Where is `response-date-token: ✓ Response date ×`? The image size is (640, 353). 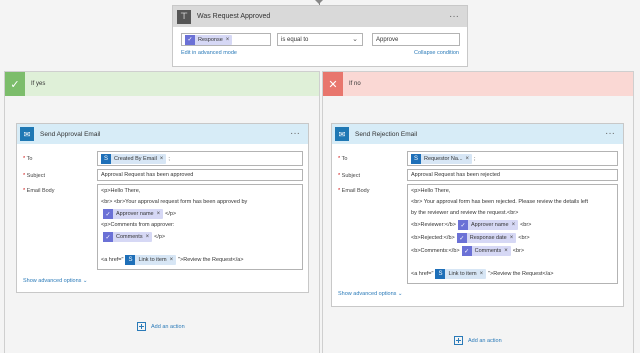
response-date-token: ✓ Response date × is located at coordinates (486, 238).